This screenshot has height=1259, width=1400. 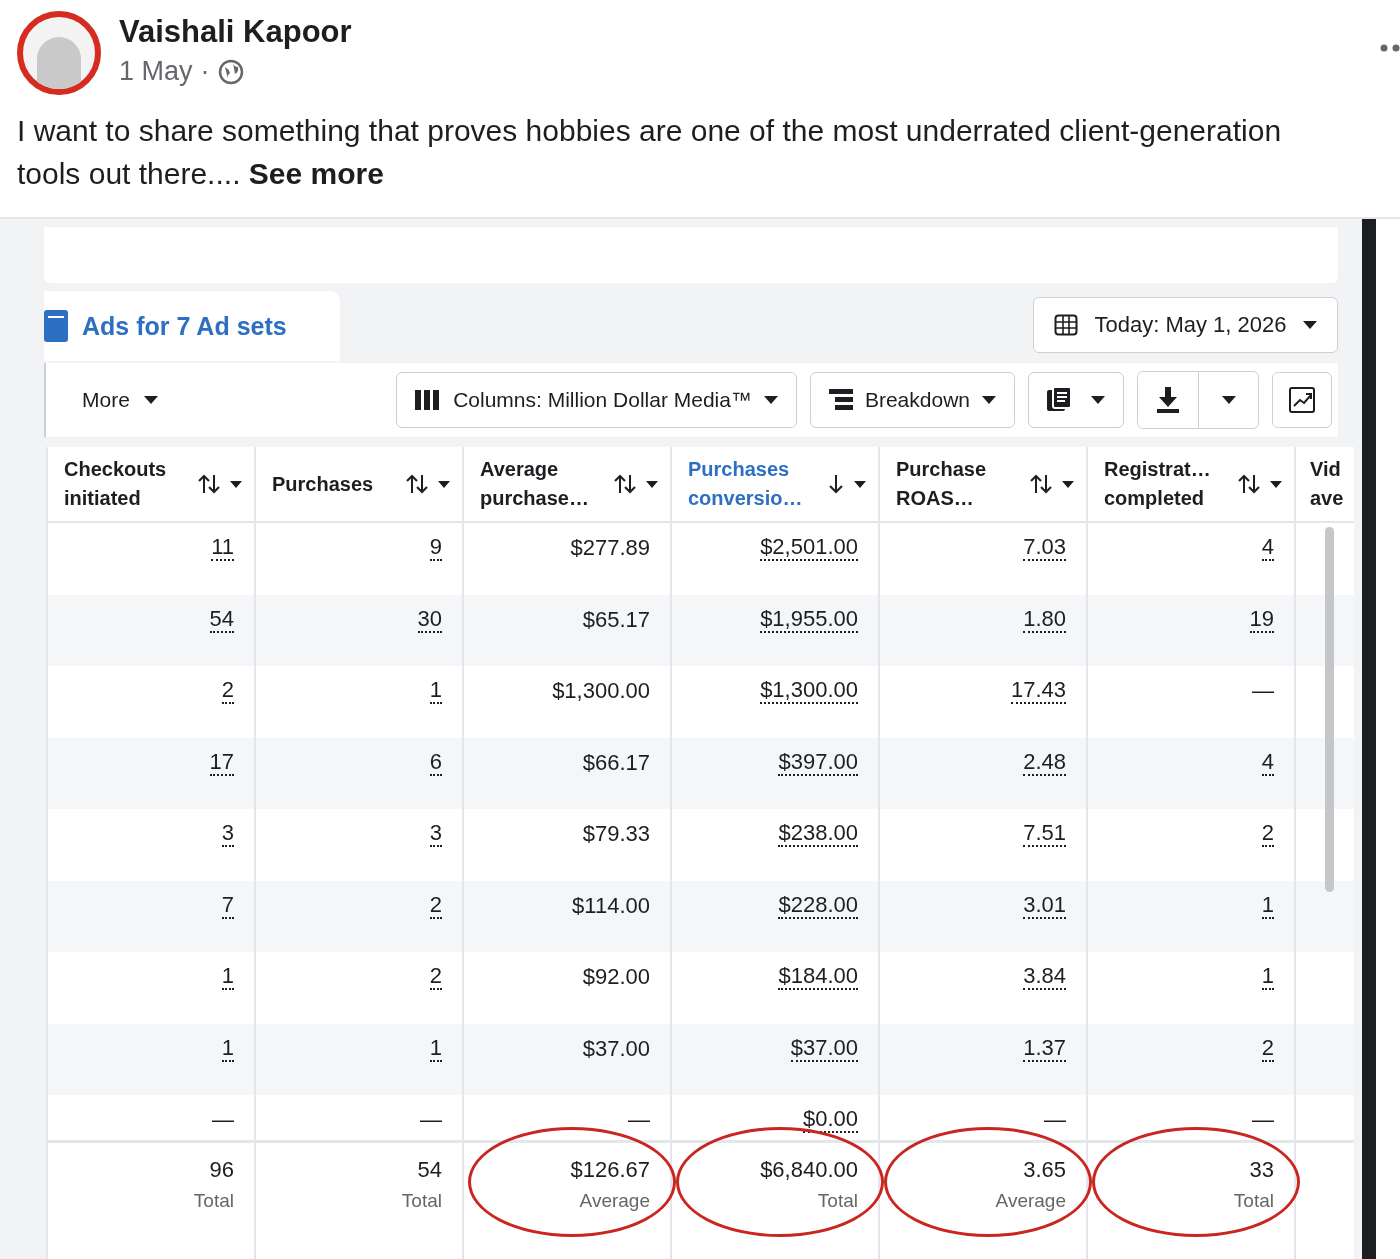 I want to click on total-value: 54, so click(x=429, y=1170).